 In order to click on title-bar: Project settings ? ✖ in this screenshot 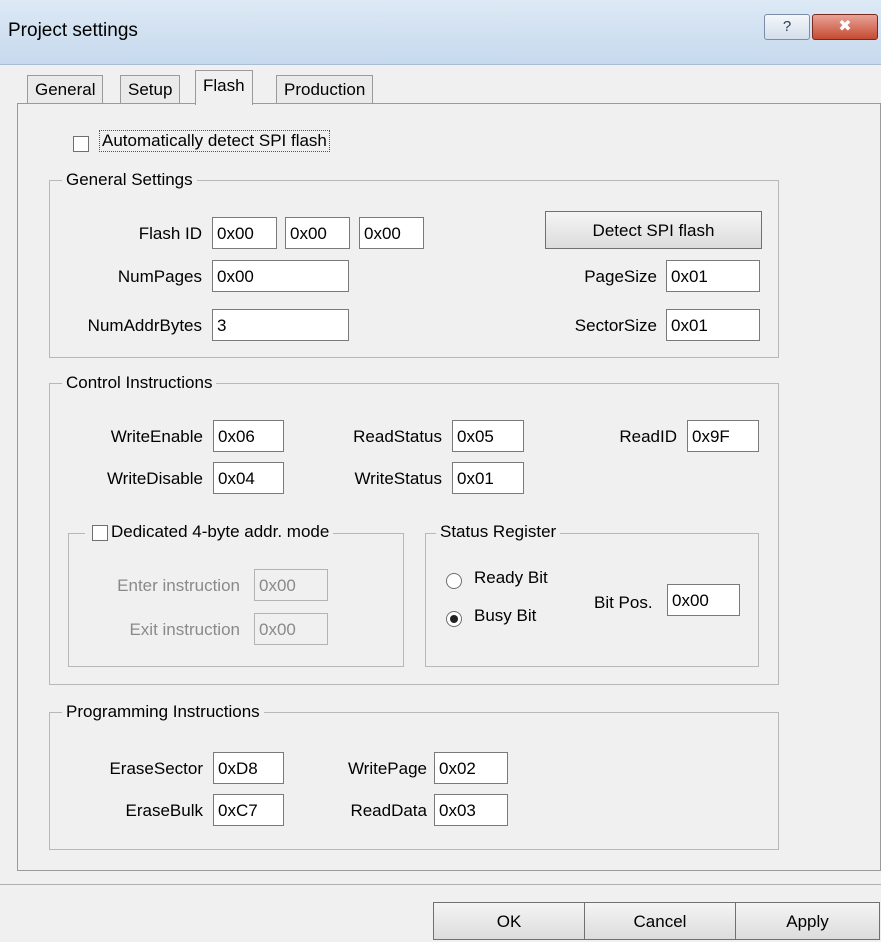, I will do `click(440, 32)`.